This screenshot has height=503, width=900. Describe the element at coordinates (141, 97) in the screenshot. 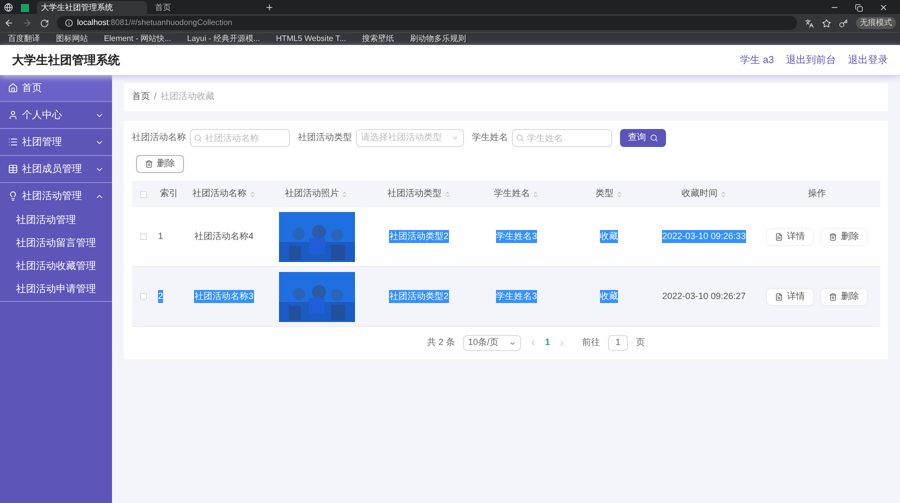

I see `breadcrumb-link: 首页` at that location.